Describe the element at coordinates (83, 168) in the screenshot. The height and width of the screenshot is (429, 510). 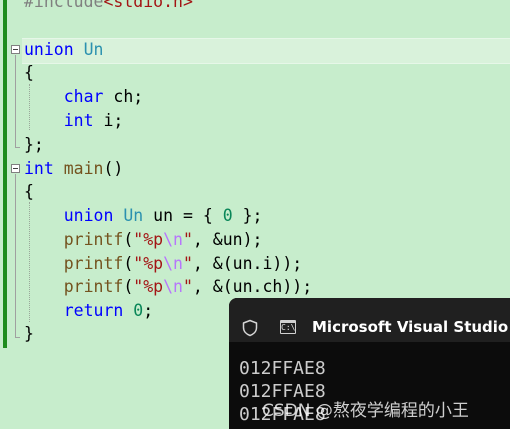
I see `function-name: main` at that location.